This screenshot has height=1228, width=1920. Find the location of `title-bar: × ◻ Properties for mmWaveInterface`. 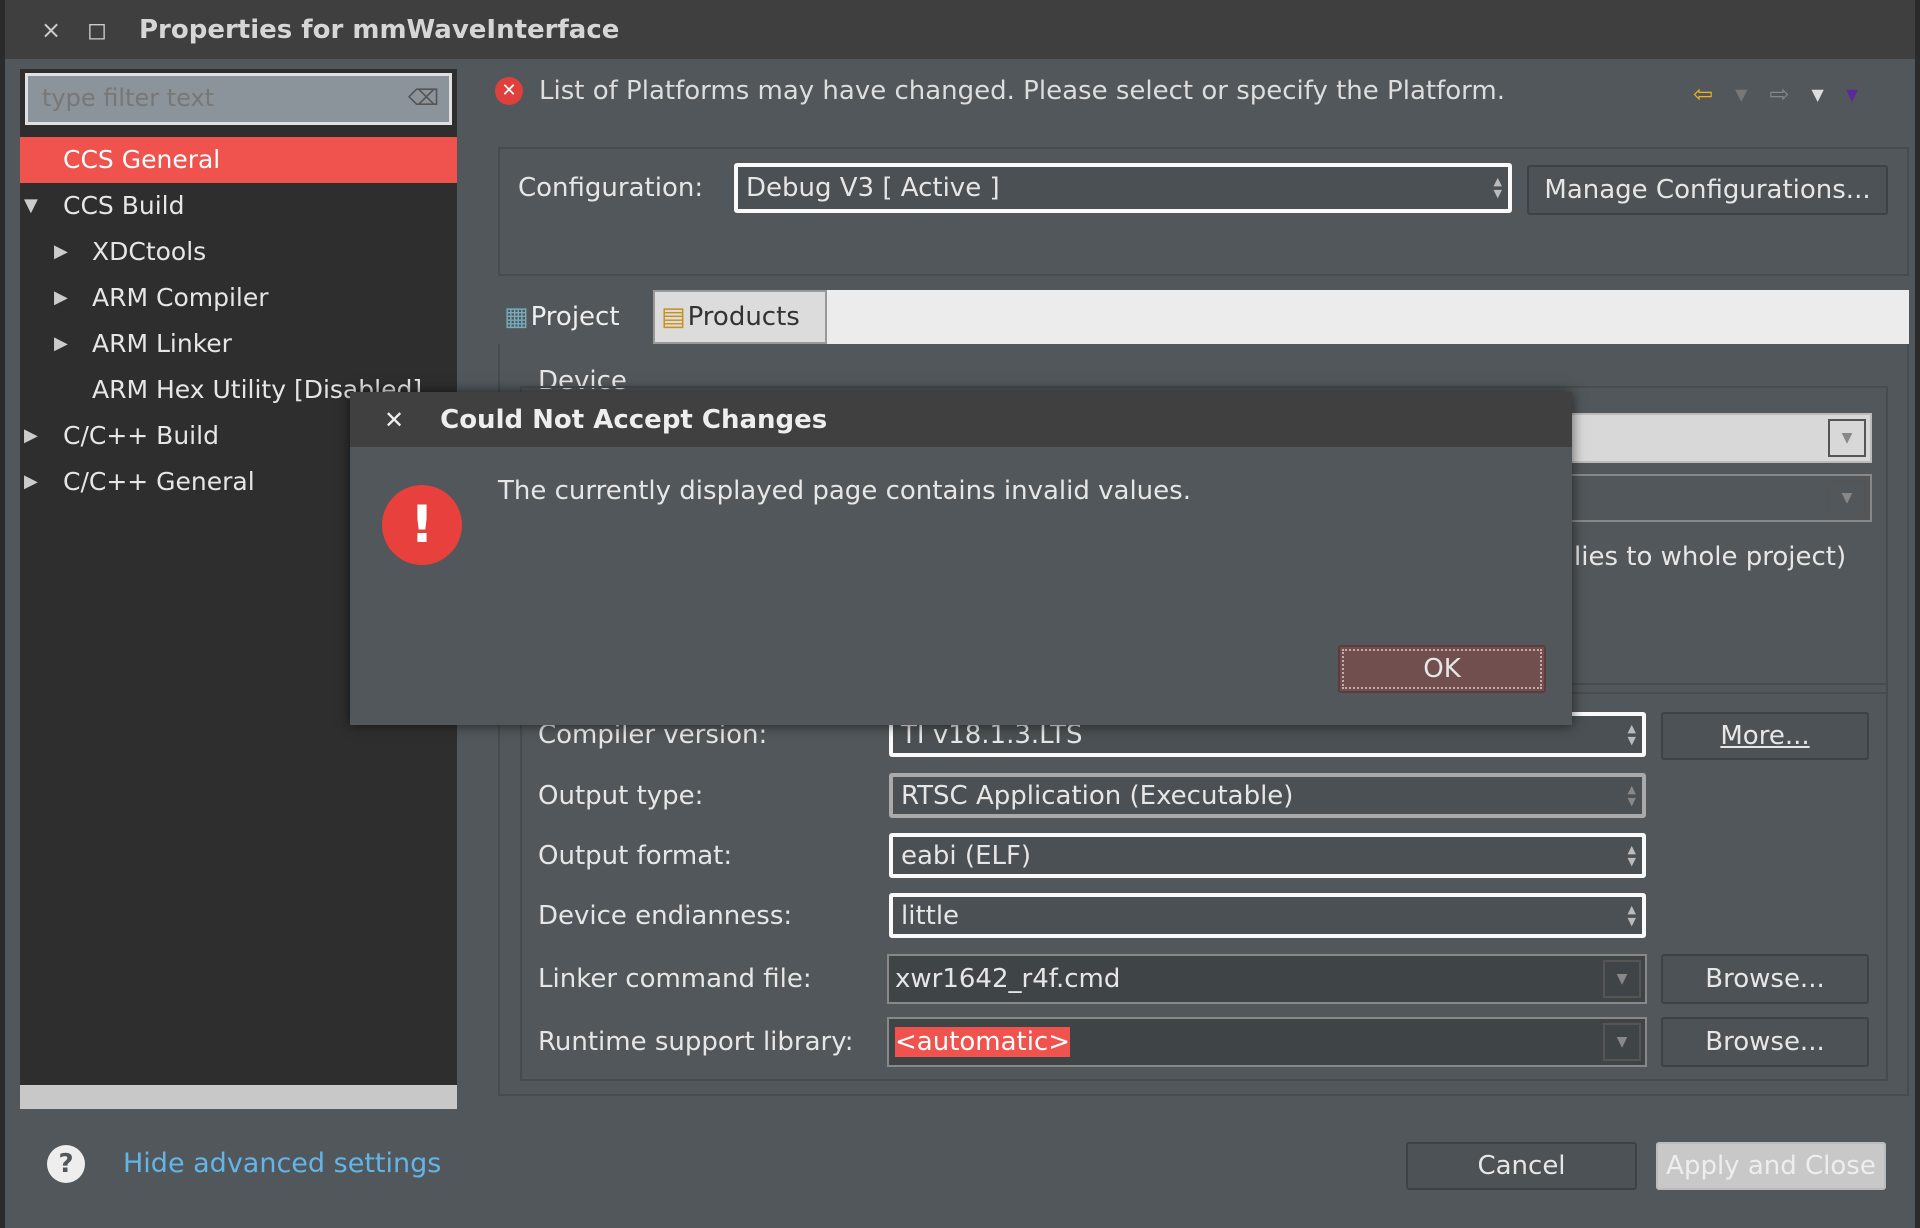

title-bar: × ◻ Properties for mmWaveInterface is located at coordinates (960, 29).